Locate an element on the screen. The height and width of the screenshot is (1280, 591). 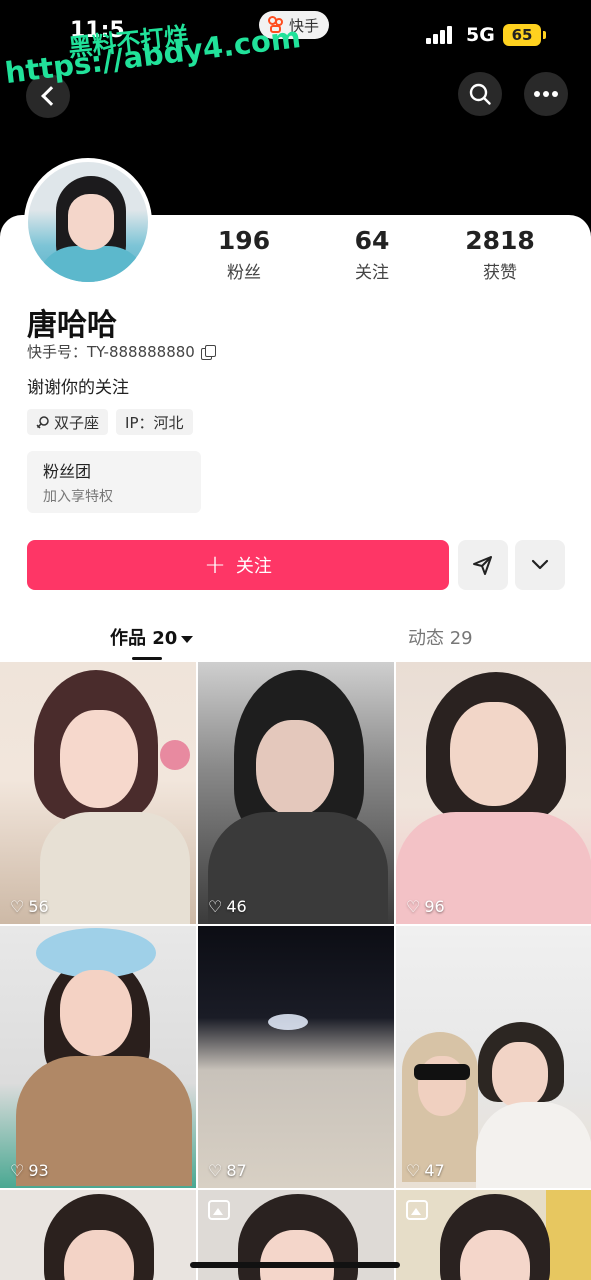
more-button is located at coordinates (546, 94).